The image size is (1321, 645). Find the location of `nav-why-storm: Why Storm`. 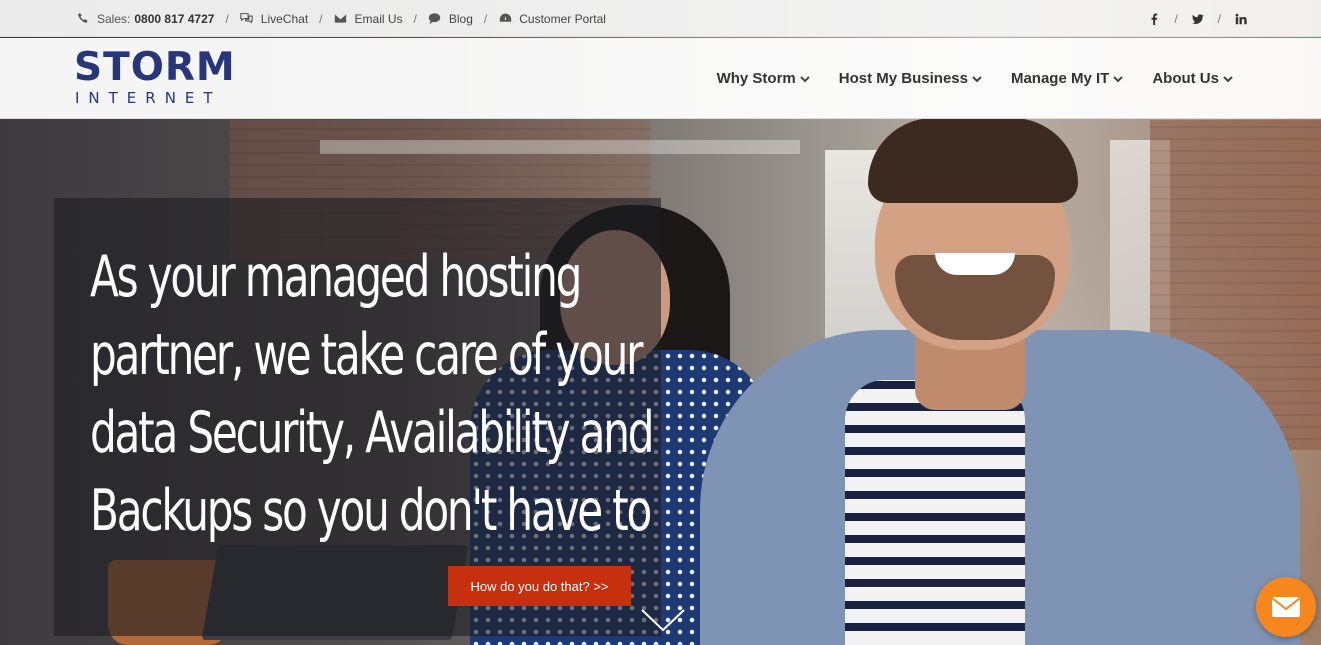

nav-why-storm: Why Storm is located at coordinates (763, 78).